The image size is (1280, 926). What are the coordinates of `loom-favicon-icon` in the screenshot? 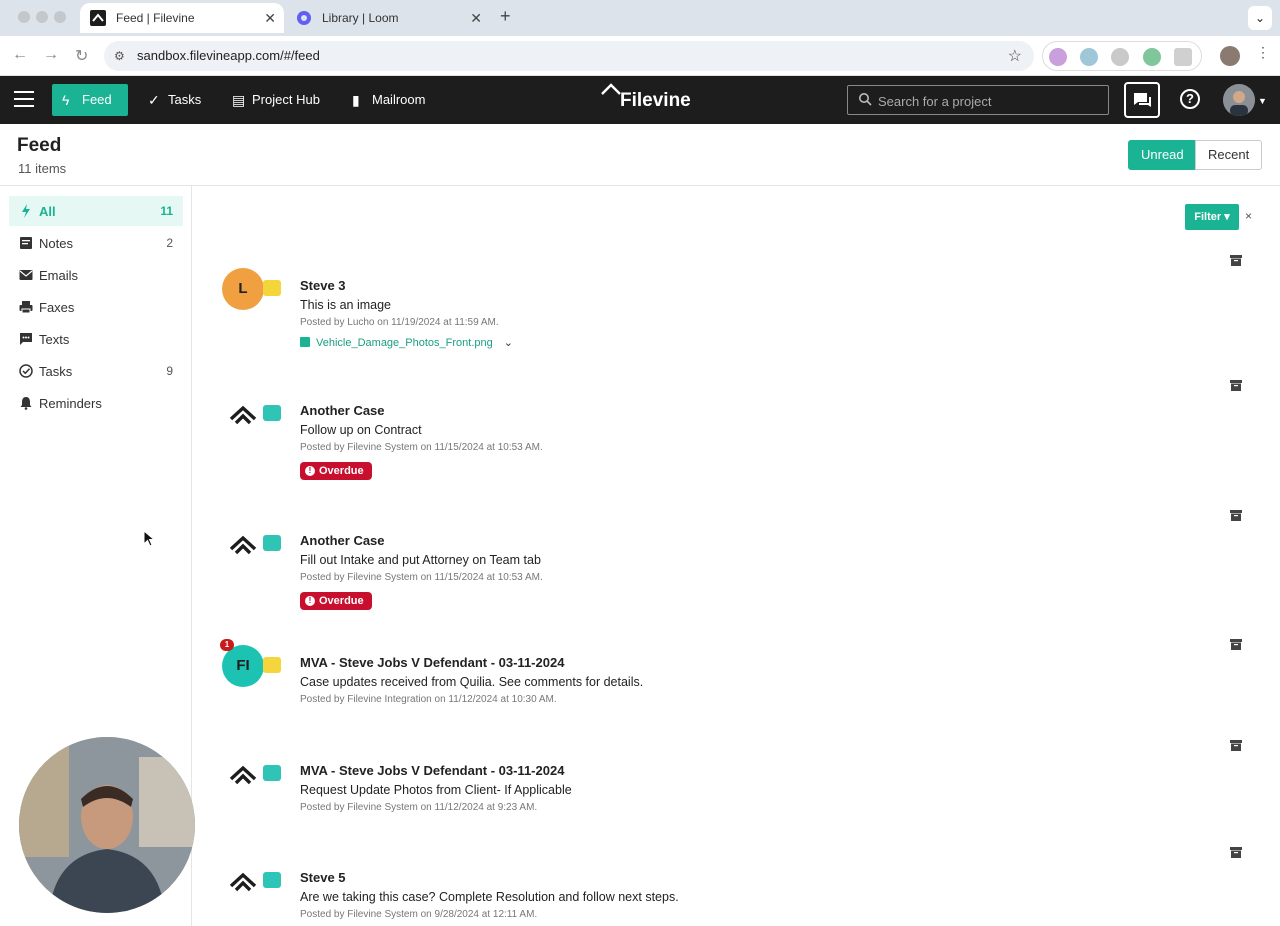 It's located at (304, 18).